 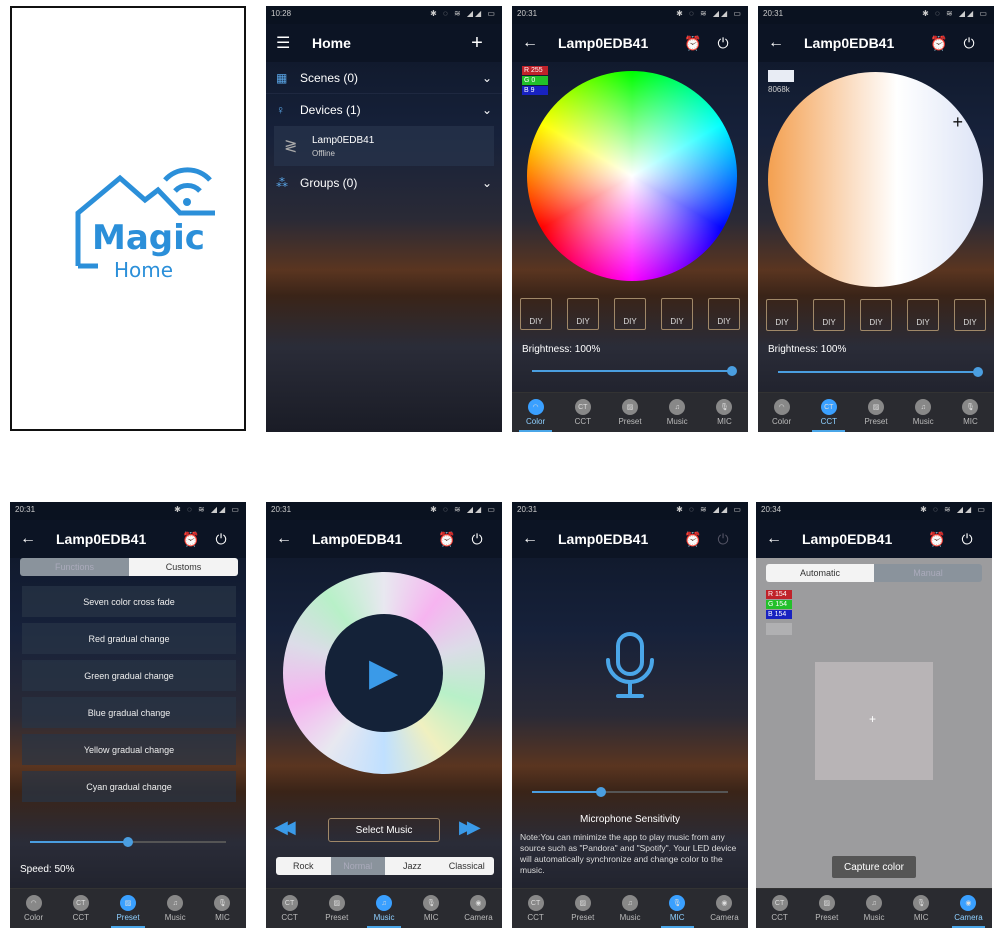 What do you see at coordinates (281, 13) in the screenshot?
I see `clock: 10:28` at bounding box center [281, 13].